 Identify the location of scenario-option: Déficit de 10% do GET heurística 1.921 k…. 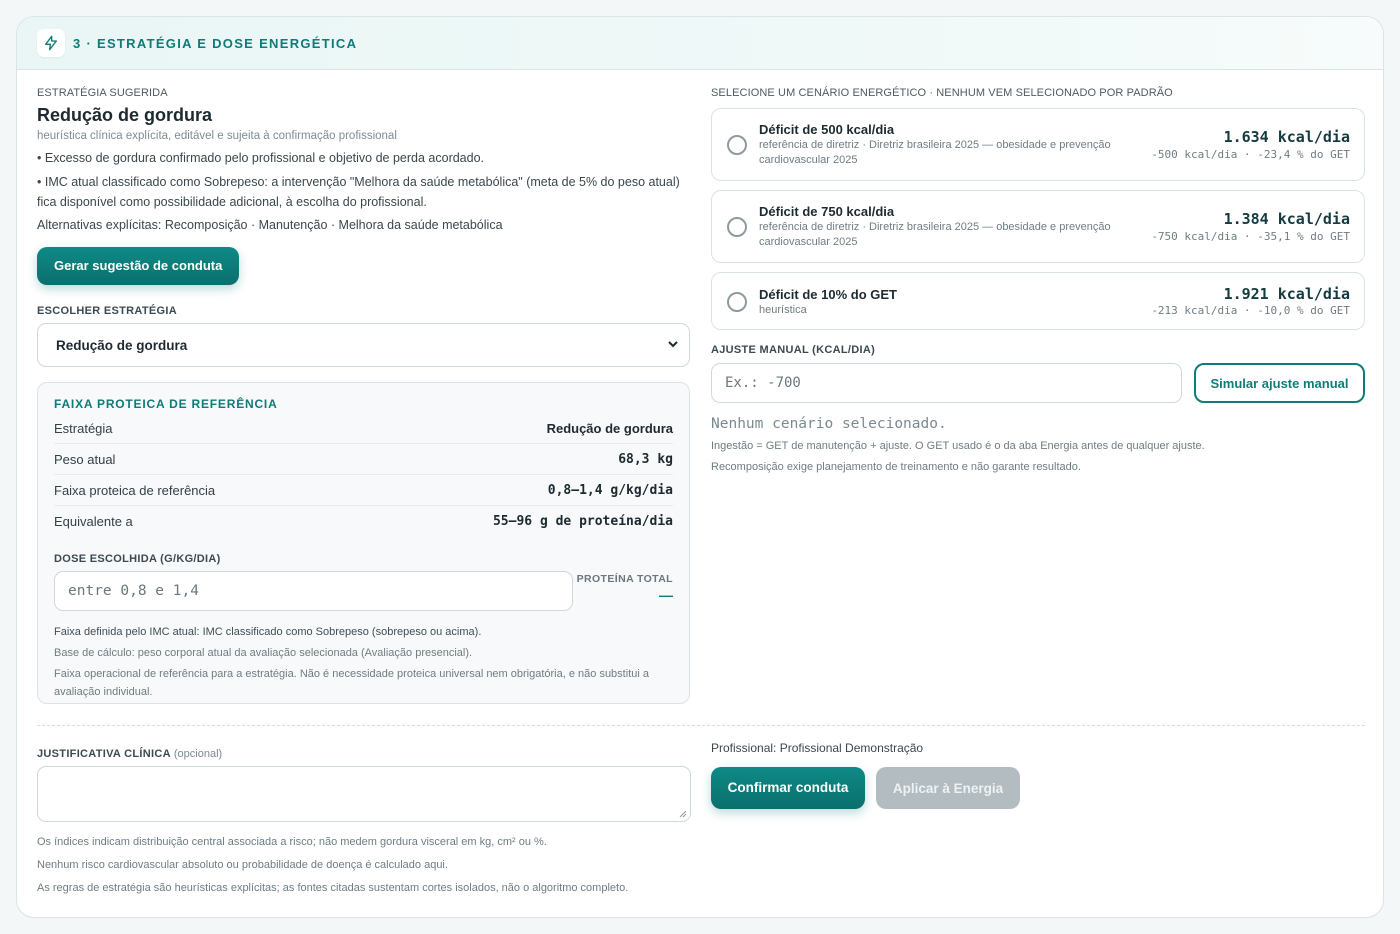
(1038, 301).